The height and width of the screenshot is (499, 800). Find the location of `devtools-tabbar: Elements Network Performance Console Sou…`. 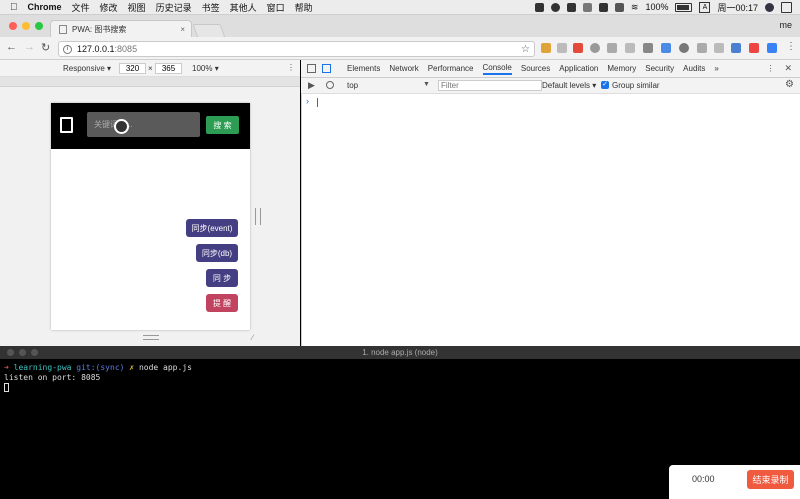

devtools-tabbar: Elements Network Performance Console Sou… is located at coordinates (550, 69).